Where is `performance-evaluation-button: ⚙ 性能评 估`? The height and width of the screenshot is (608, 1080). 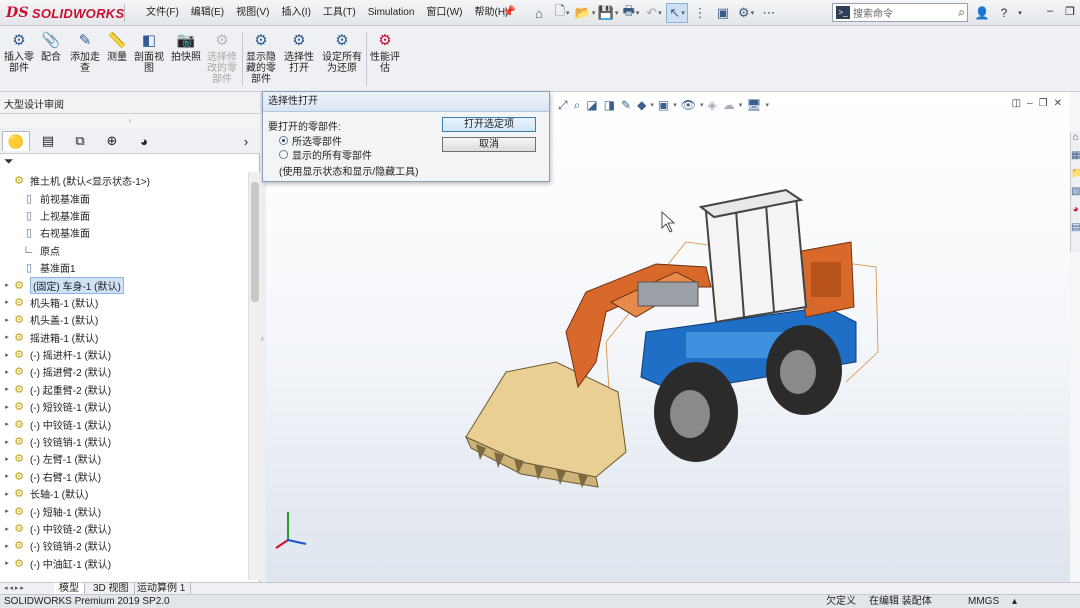
performance-evaluation-button: ⚙ 性能评 估 is located at coordinates (385, 52).